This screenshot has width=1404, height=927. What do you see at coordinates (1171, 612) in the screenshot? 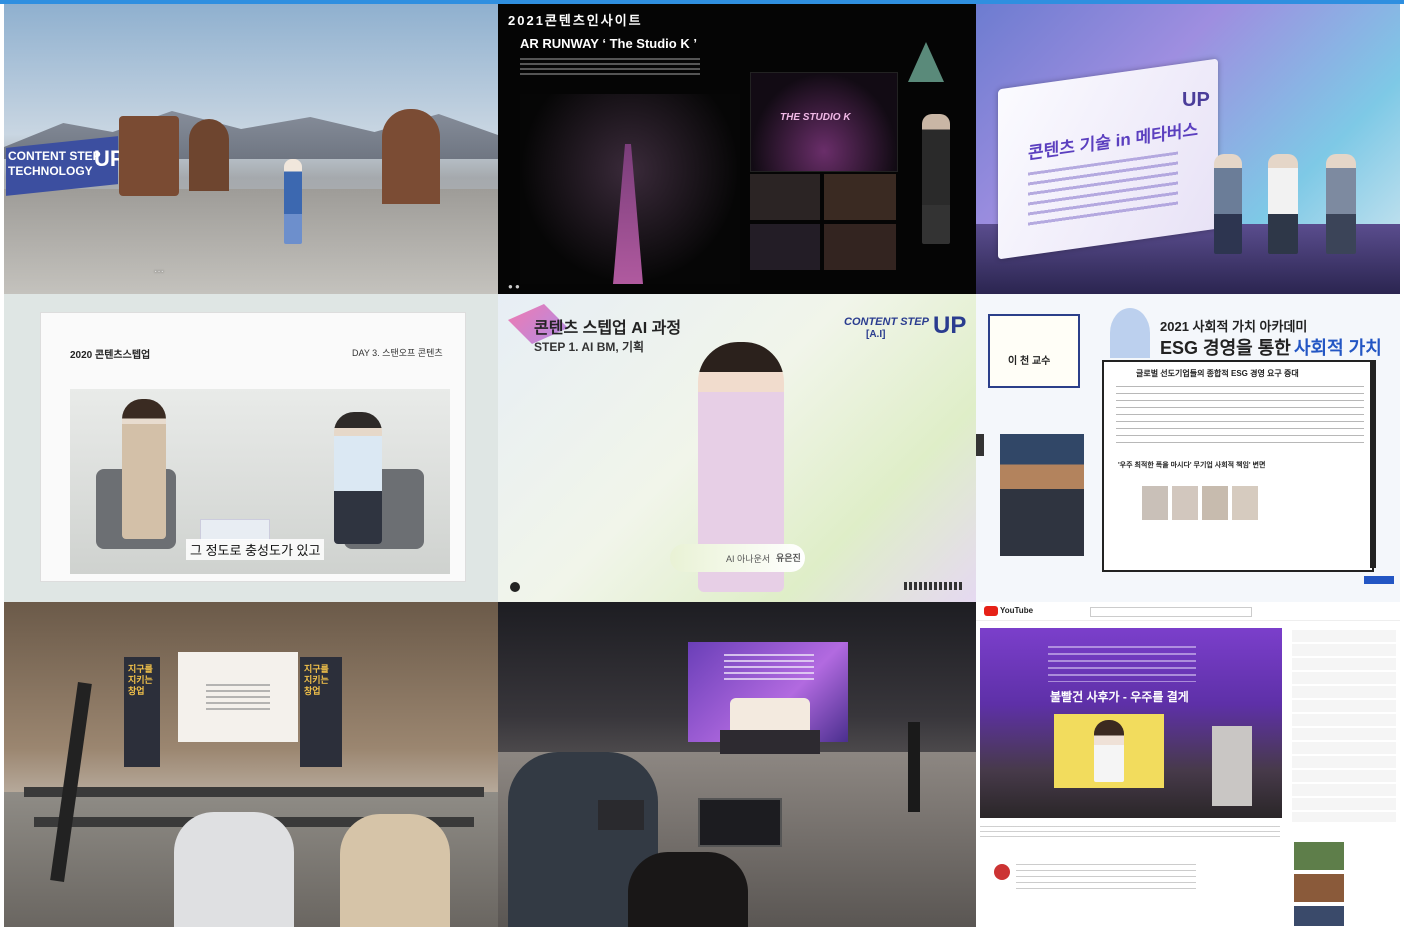
I see `youtube-search-box` at bounding box center [1171, 612].